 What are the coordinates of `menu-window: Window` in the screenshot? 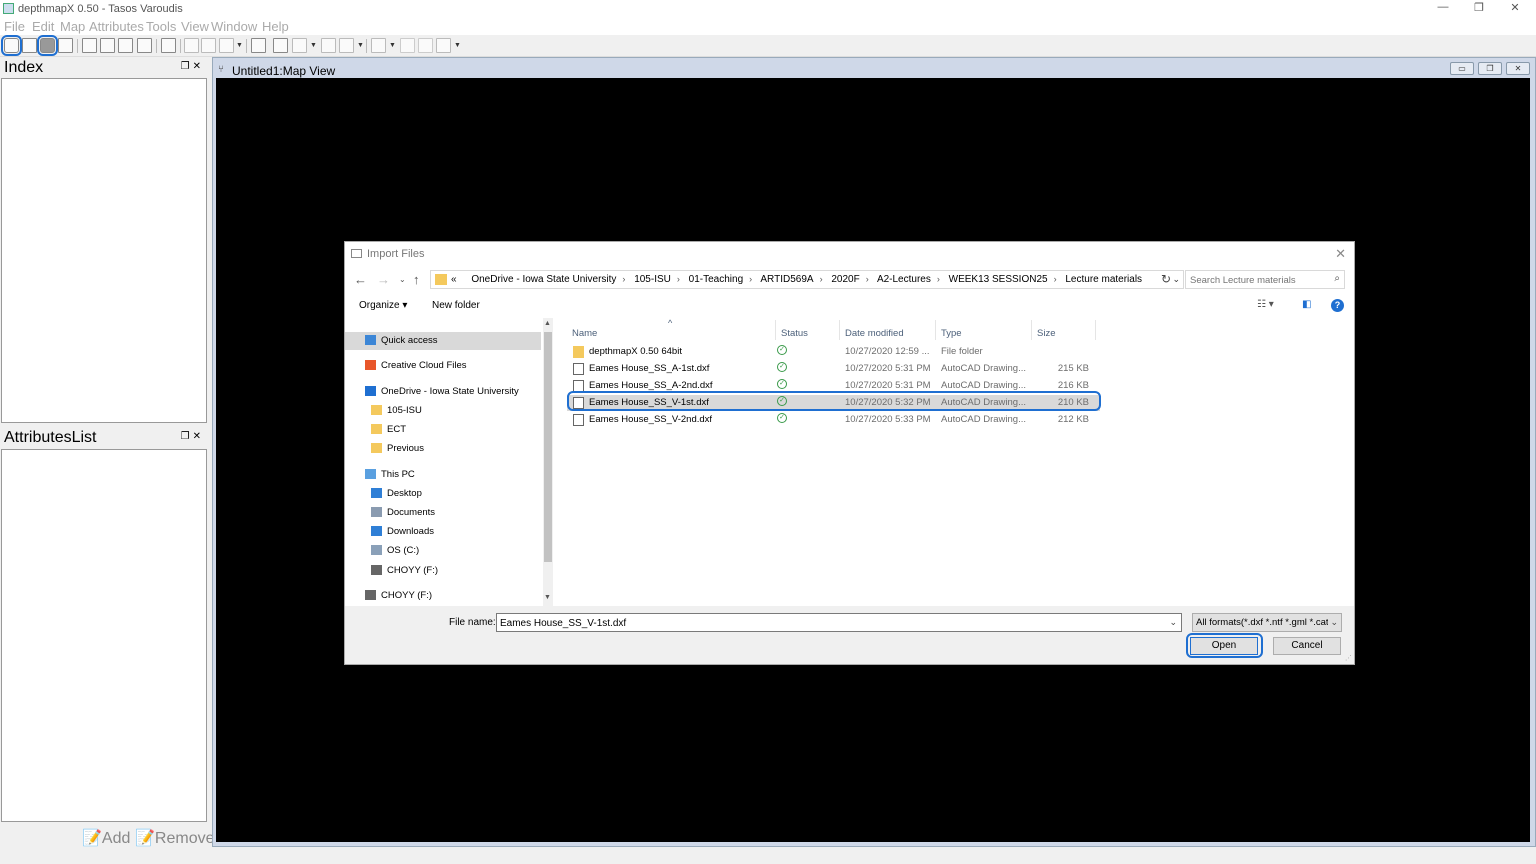 It's located at (234, 26).